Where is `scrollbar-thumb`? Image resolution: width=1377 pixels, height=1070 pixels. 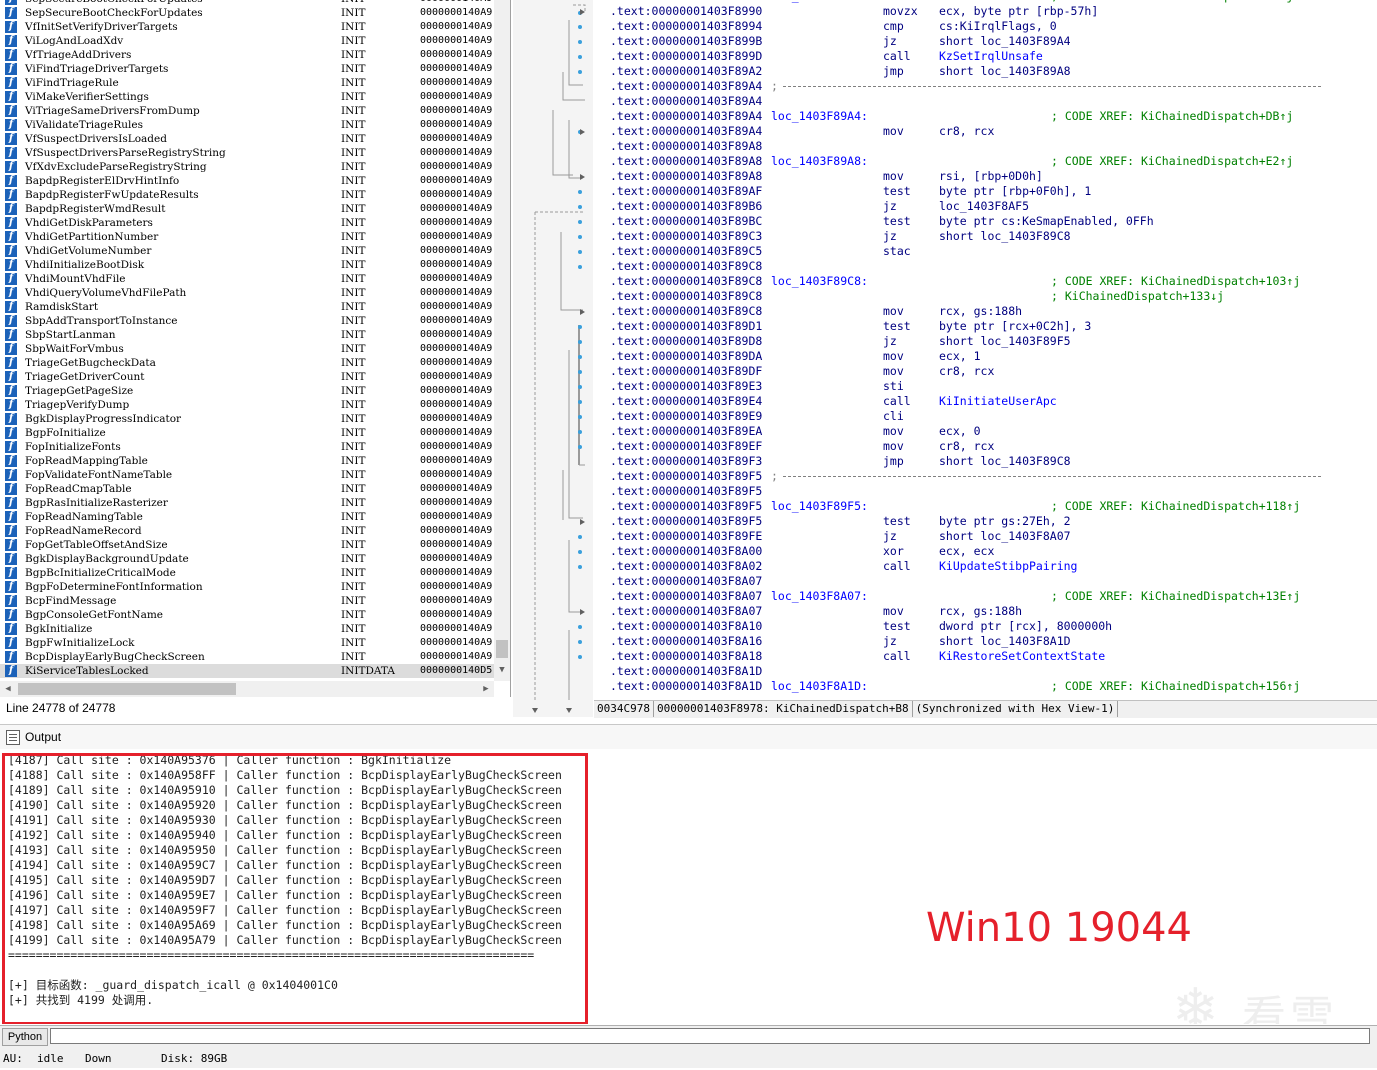
scrollbar-thumb is located at coordinates (127, 689).